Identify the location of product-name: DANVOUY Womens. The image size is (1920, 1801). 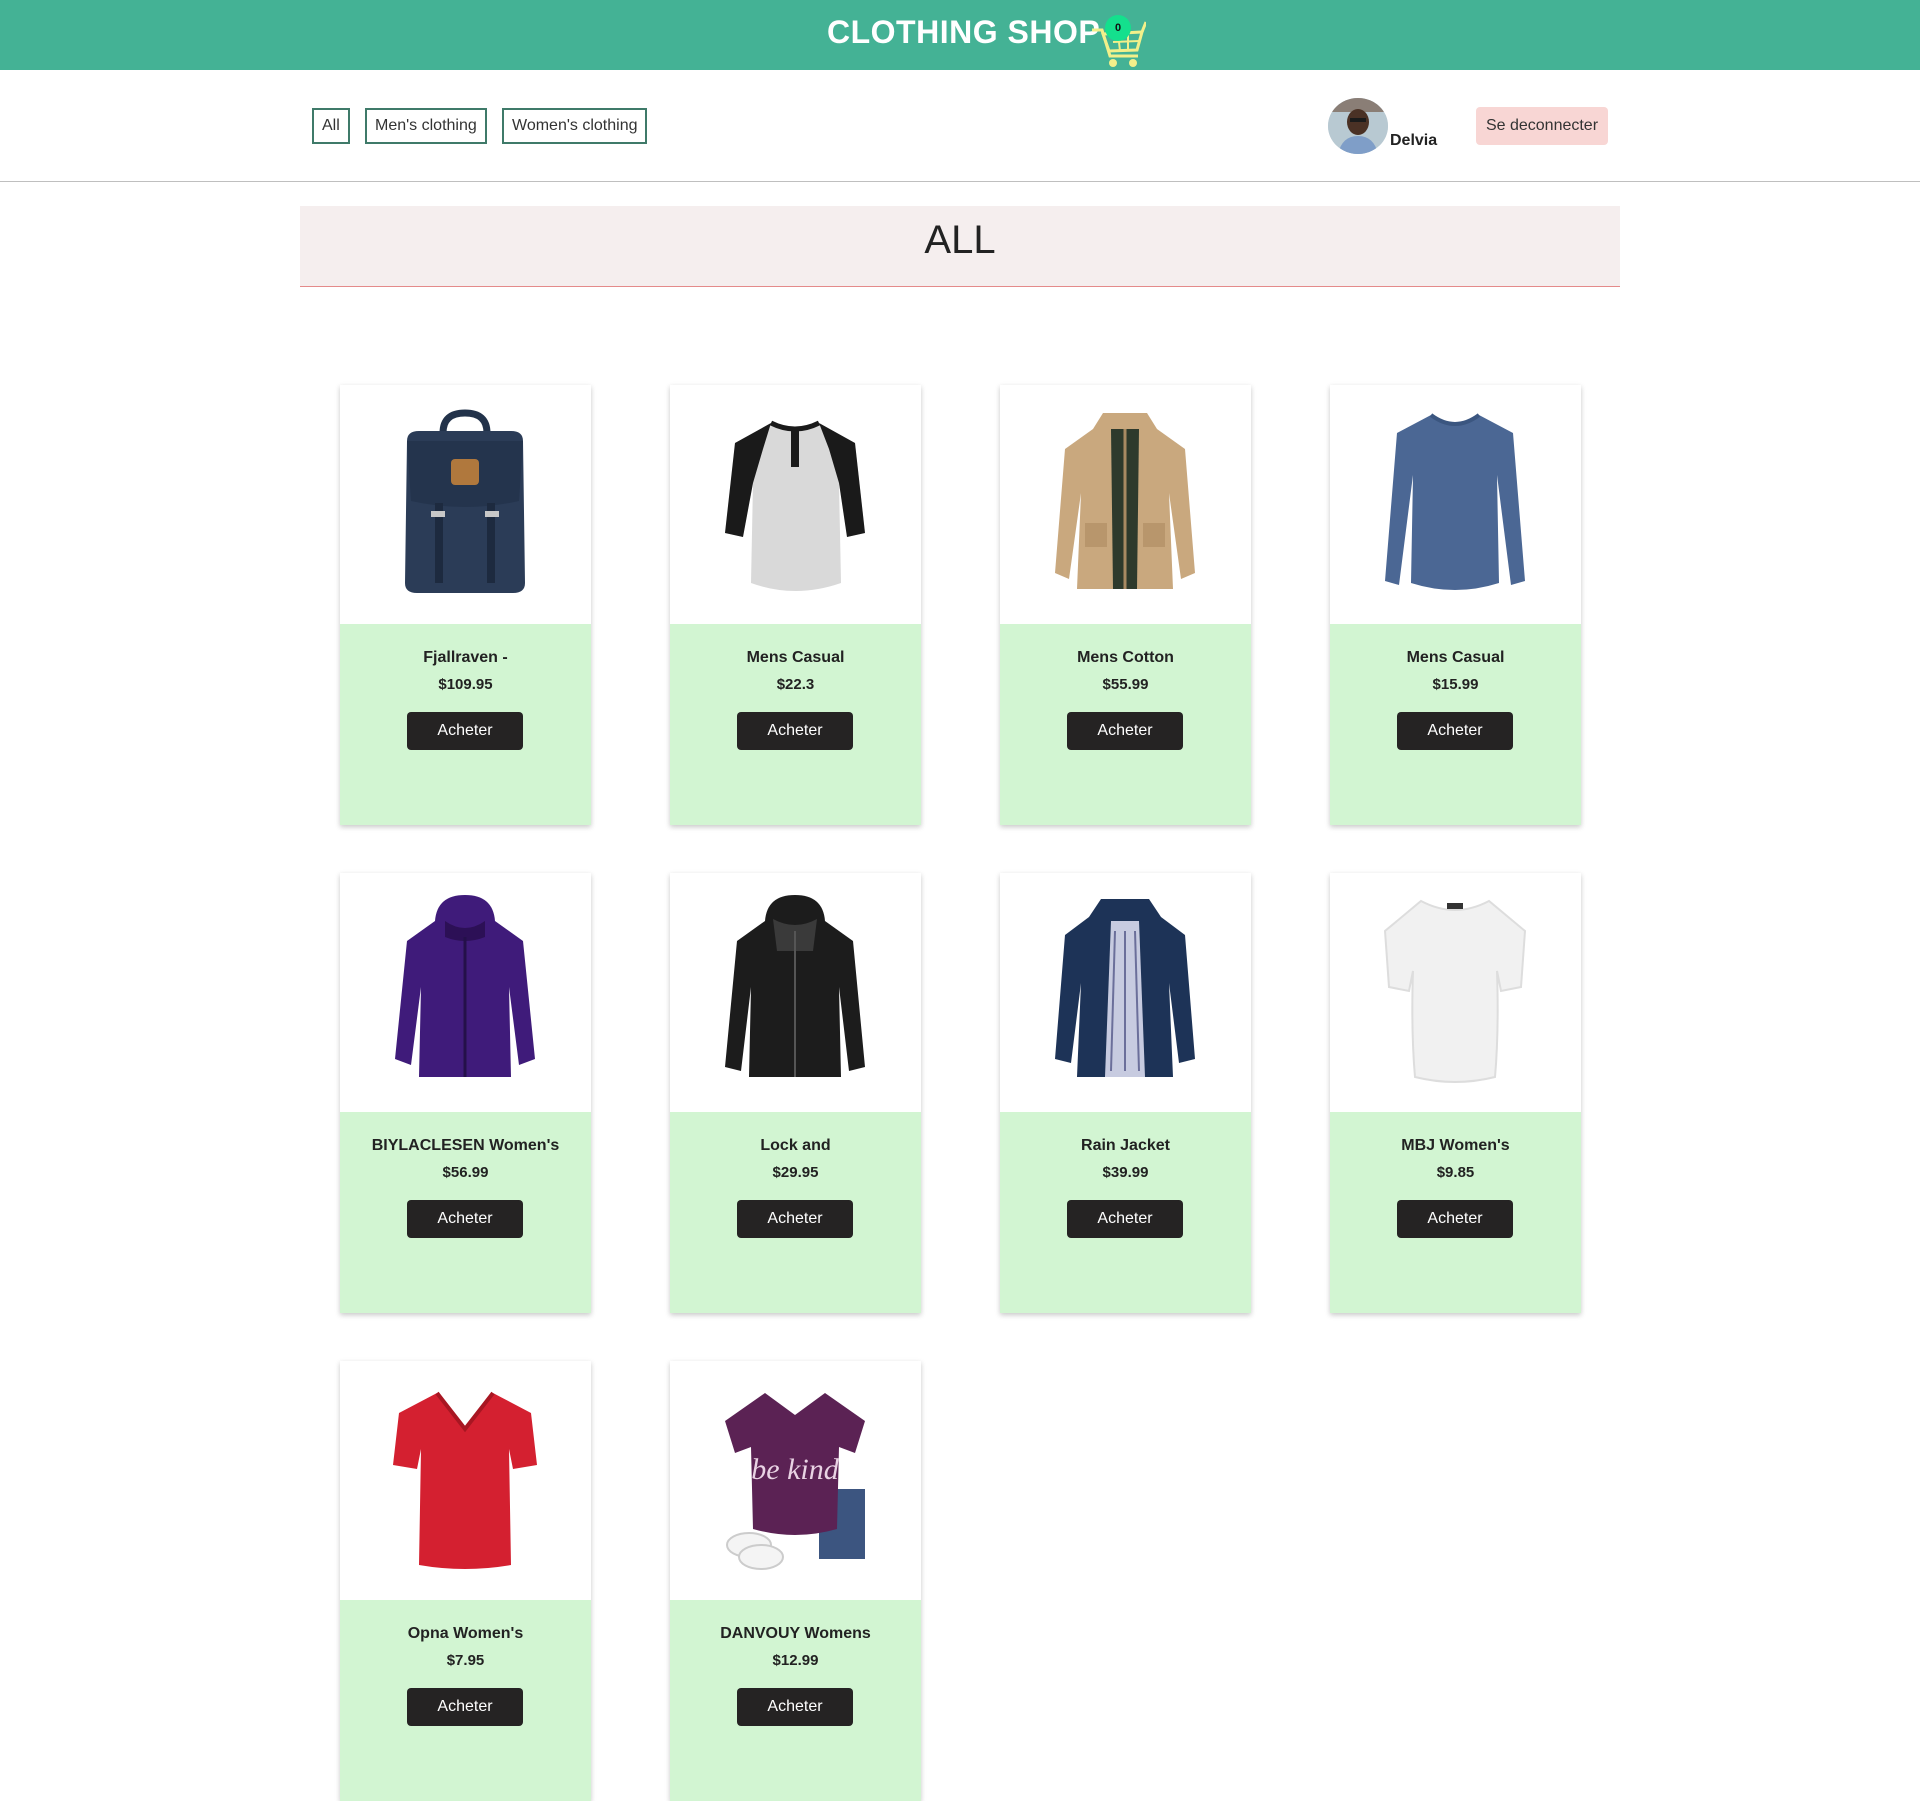
(795, 1633).